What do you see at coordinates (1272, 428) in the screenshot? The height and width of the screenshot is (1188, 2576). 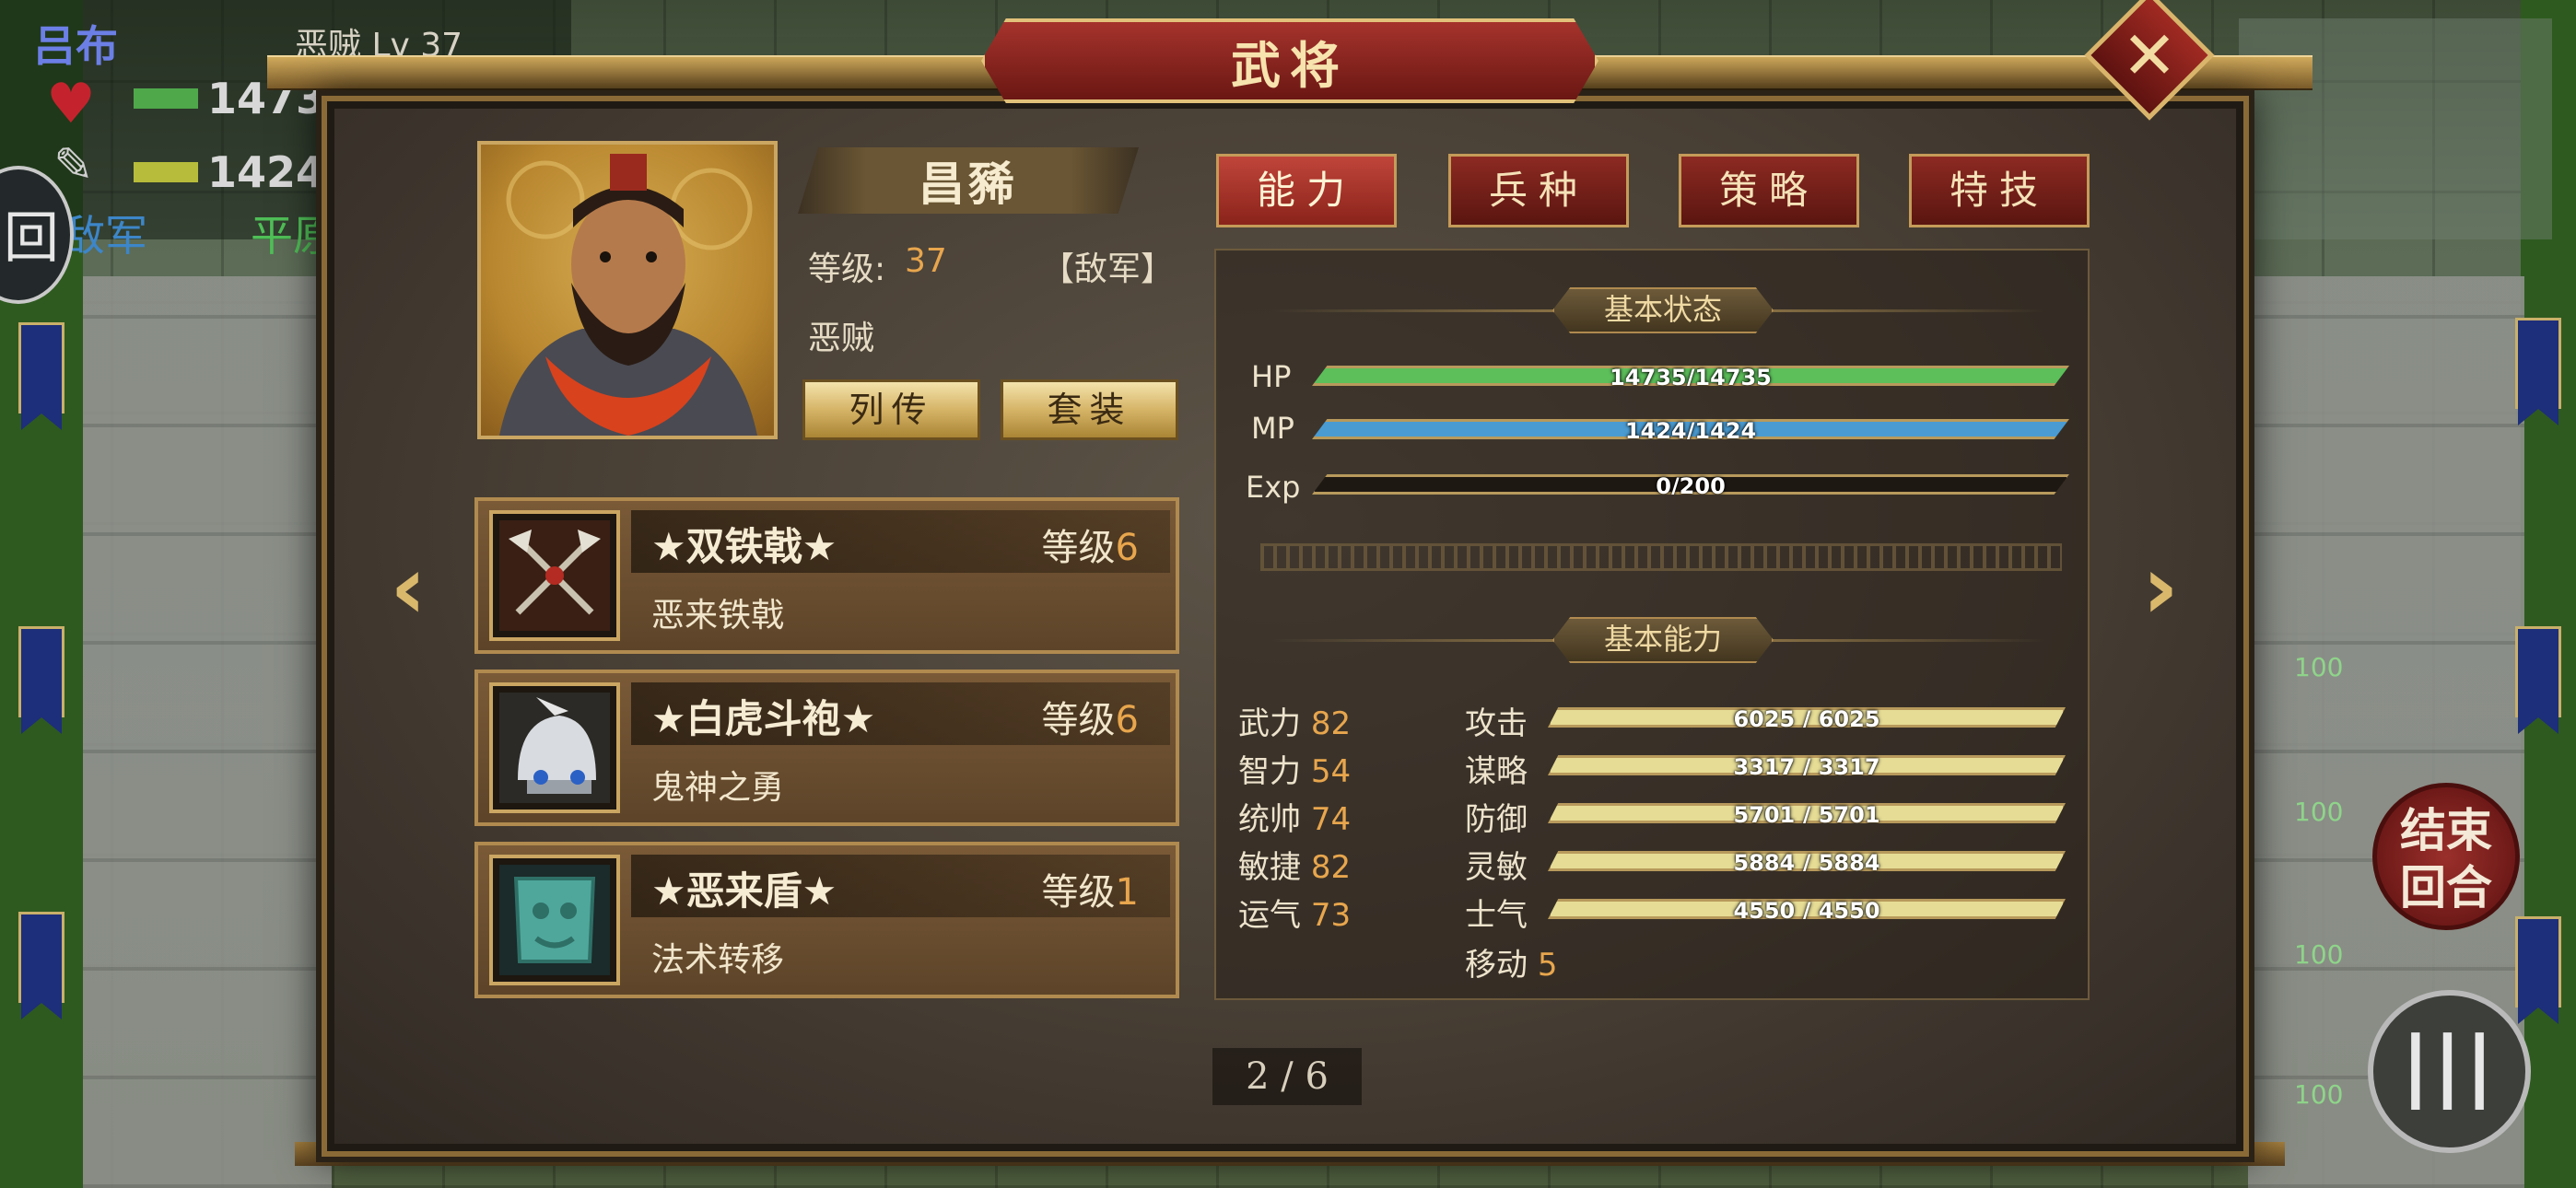 I see `mp-label: MP` at bounding box center [1272, 428].